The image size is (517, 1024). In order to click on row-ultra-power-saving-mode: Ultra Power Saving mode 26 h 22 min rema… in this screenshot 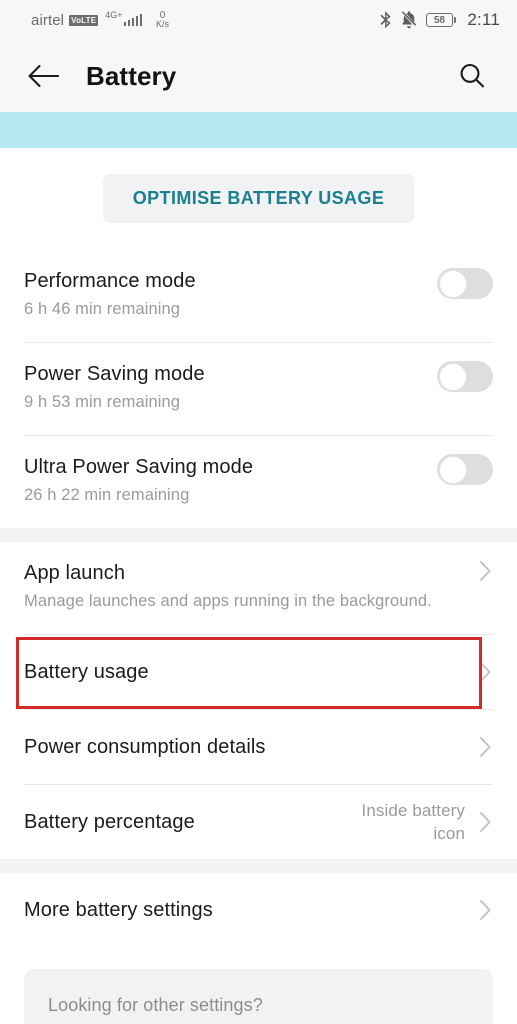, I will do `click(258, 482)`.